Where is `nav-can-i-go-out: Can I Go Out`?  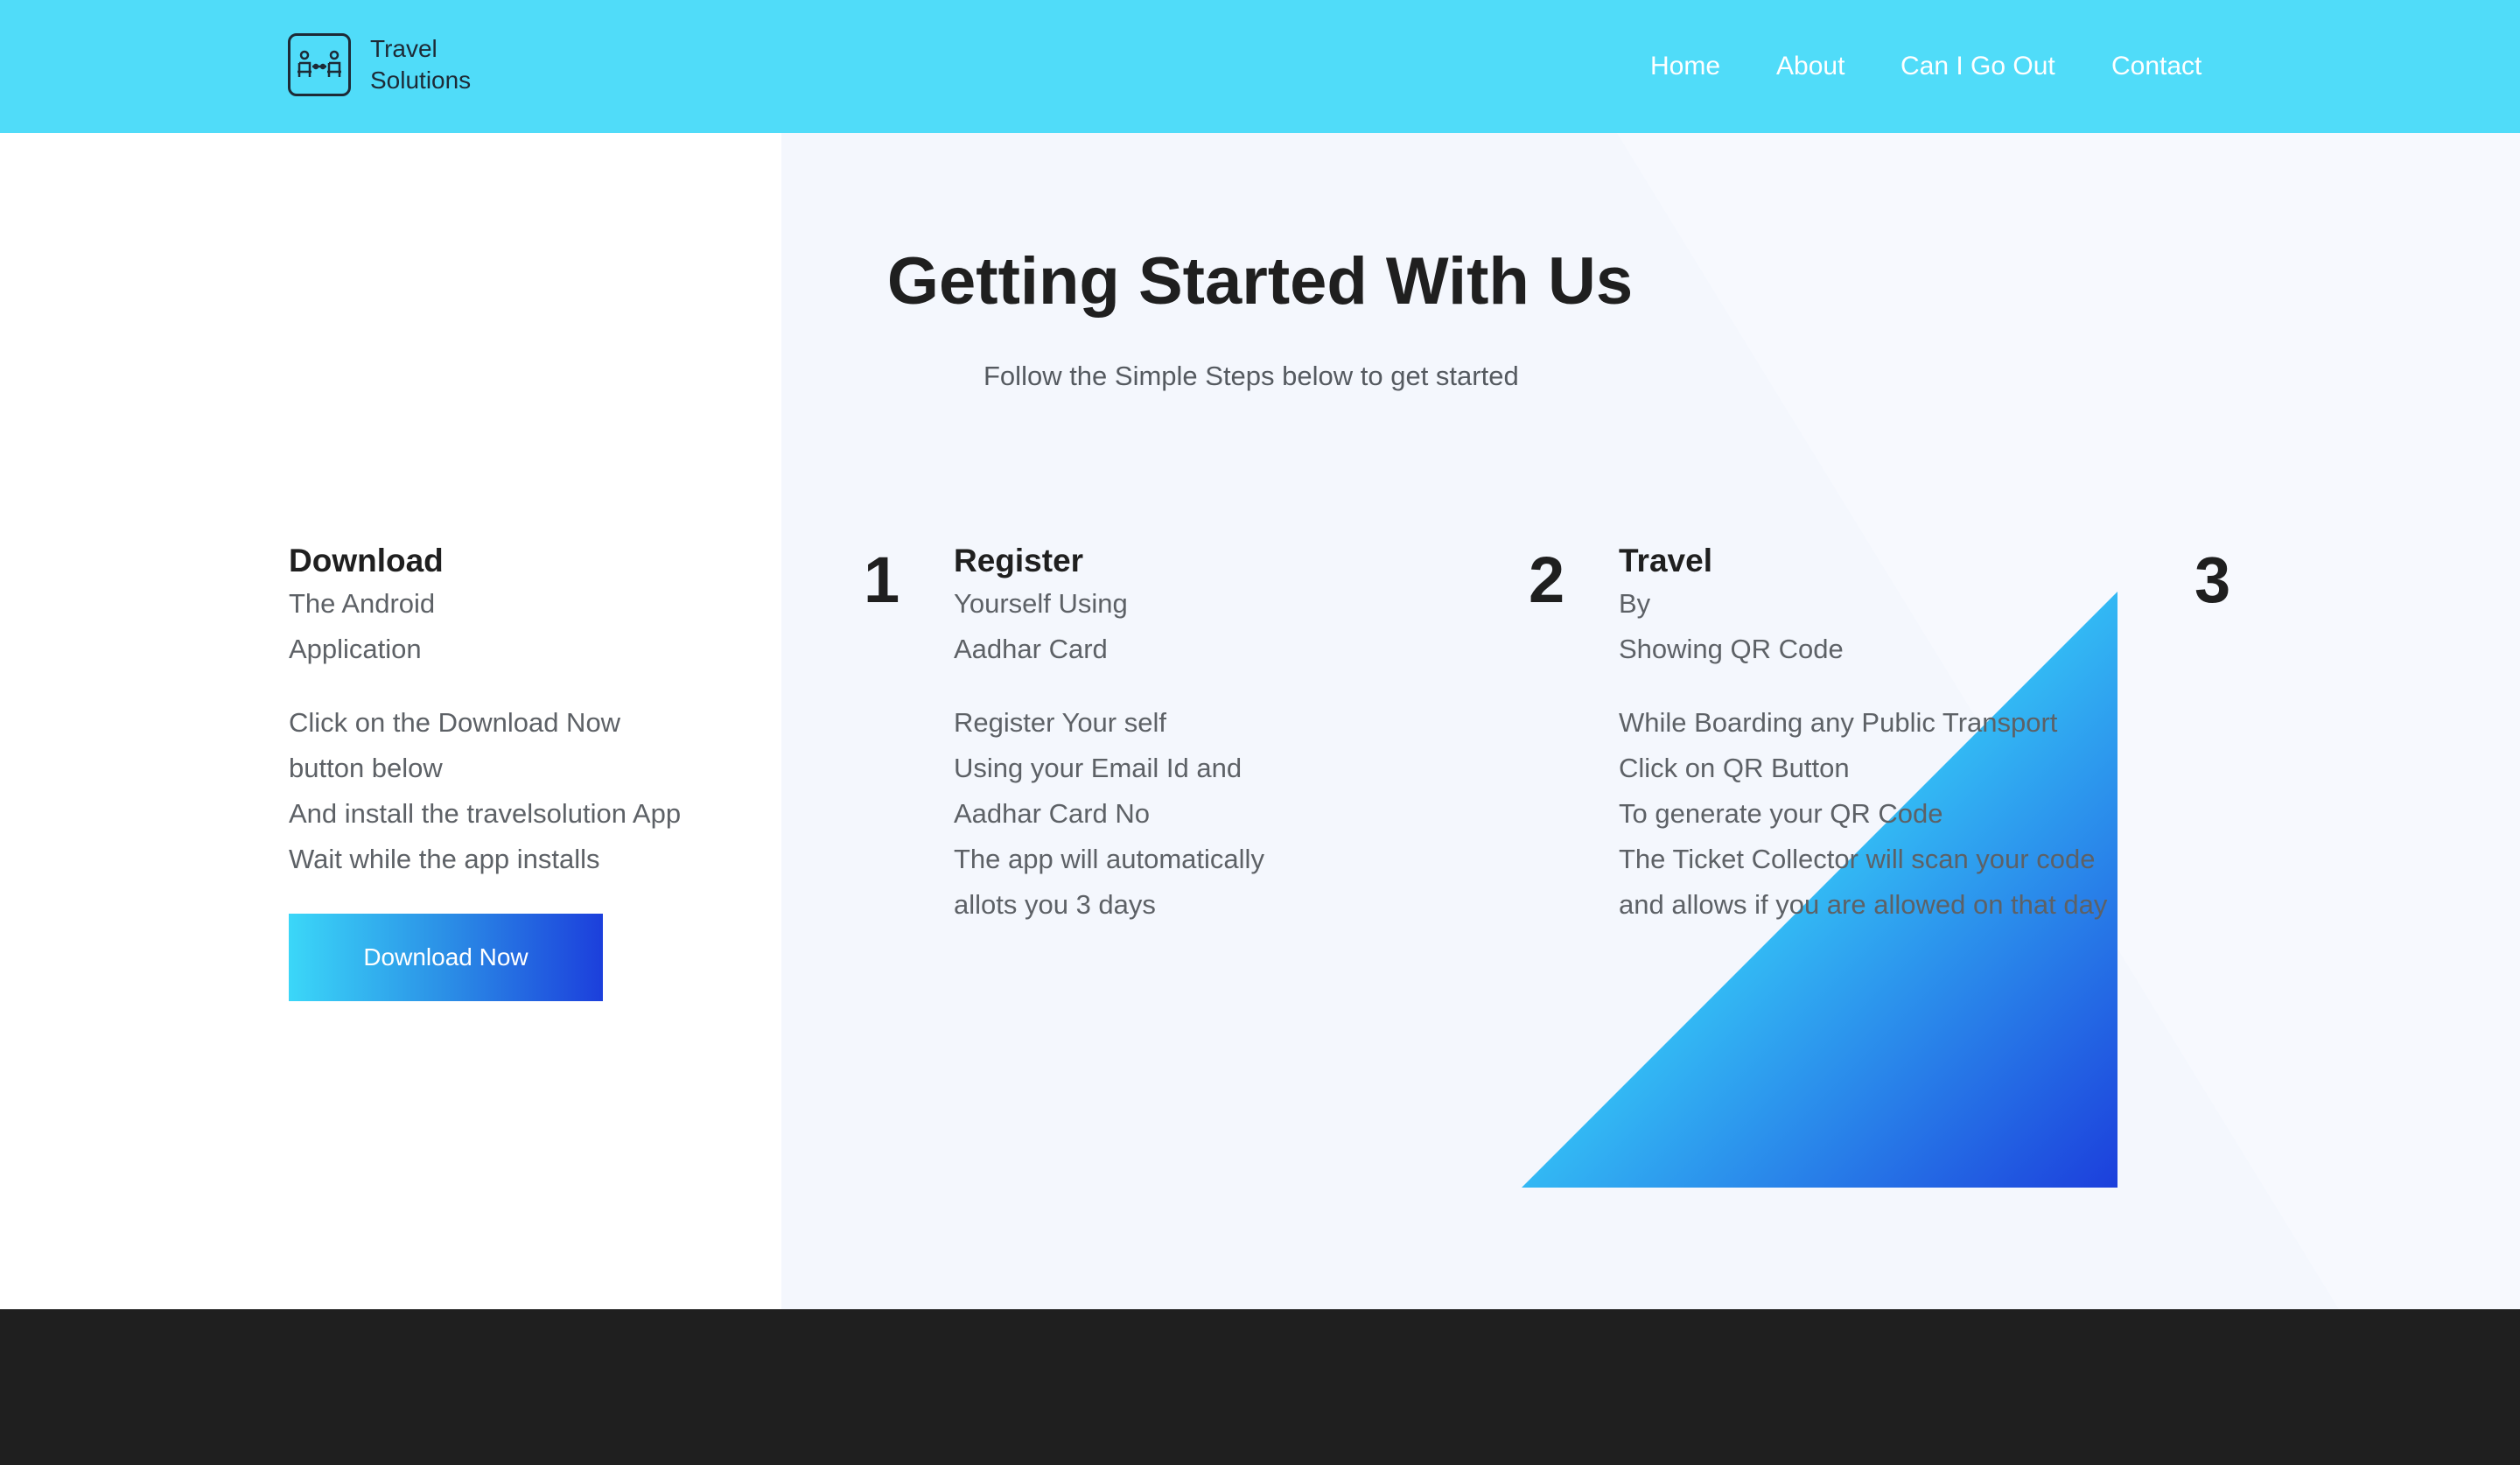
nav-can-i-go-out: Can I Go Out is located at coordinates (1977, 66).